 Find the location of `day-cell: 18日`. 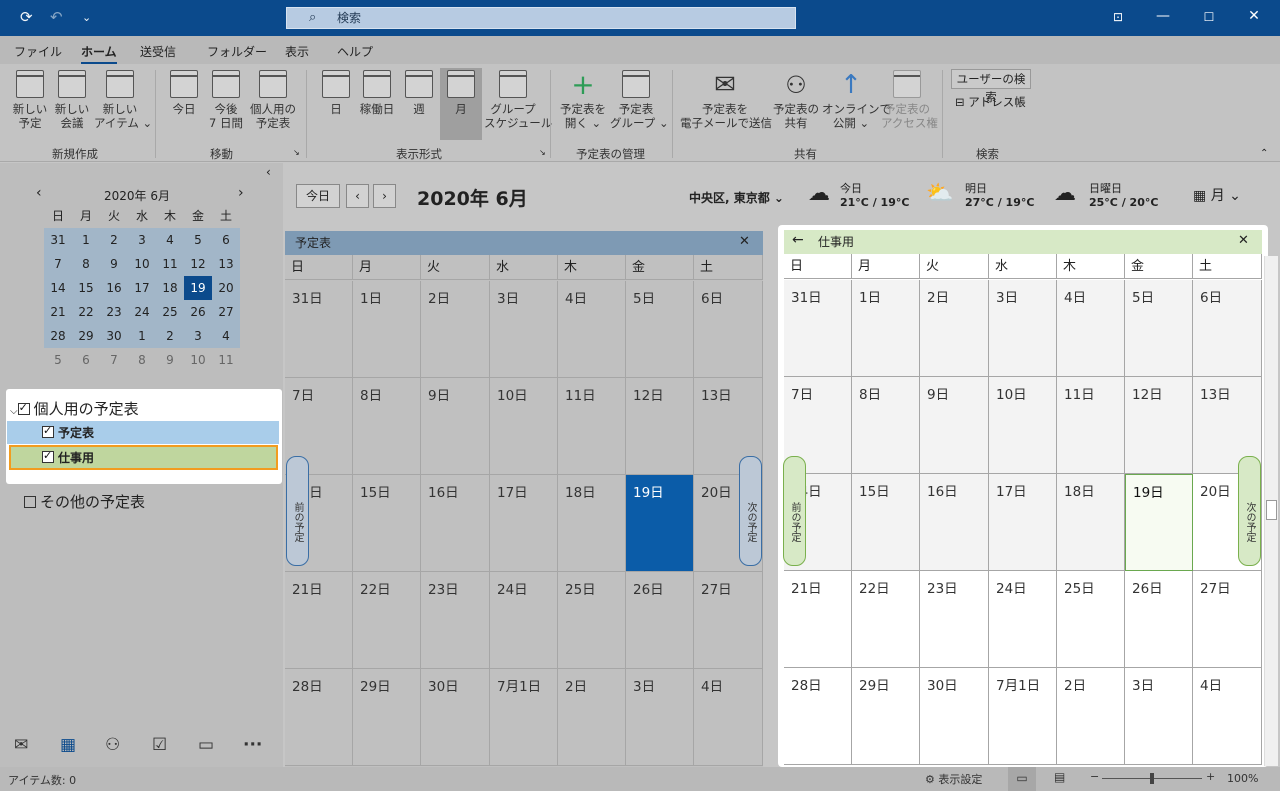

day-cell: 18日 is located at coordinates (1091, 522).